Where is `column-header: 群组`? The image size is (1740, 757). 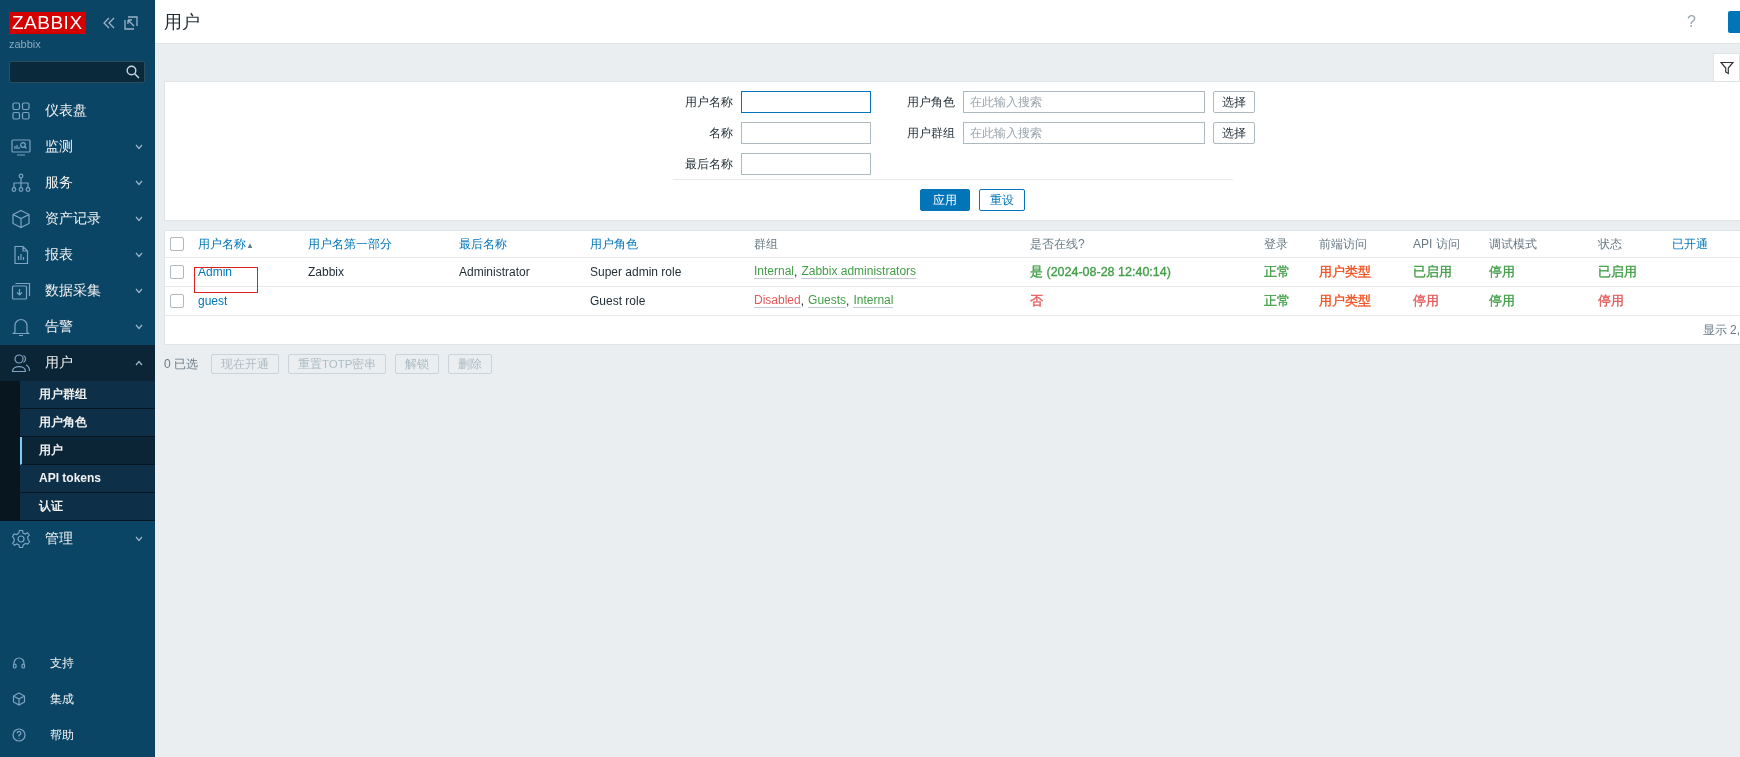
column-header: 群组 is located at coordinates (766, 244).